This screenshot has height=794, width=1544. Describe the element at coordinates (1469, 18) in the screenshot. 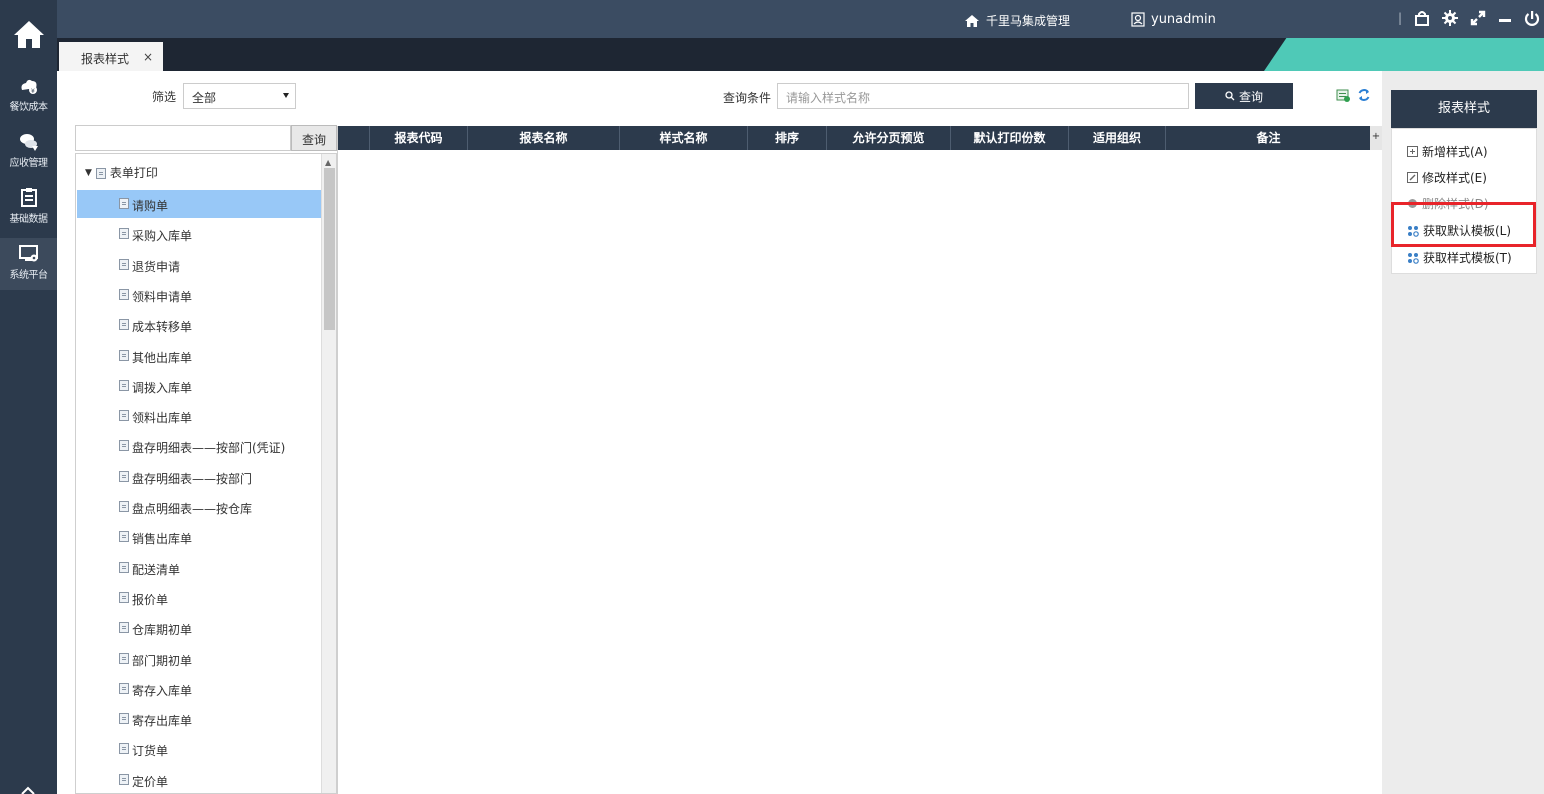

I see `window-tools: |` at that location.